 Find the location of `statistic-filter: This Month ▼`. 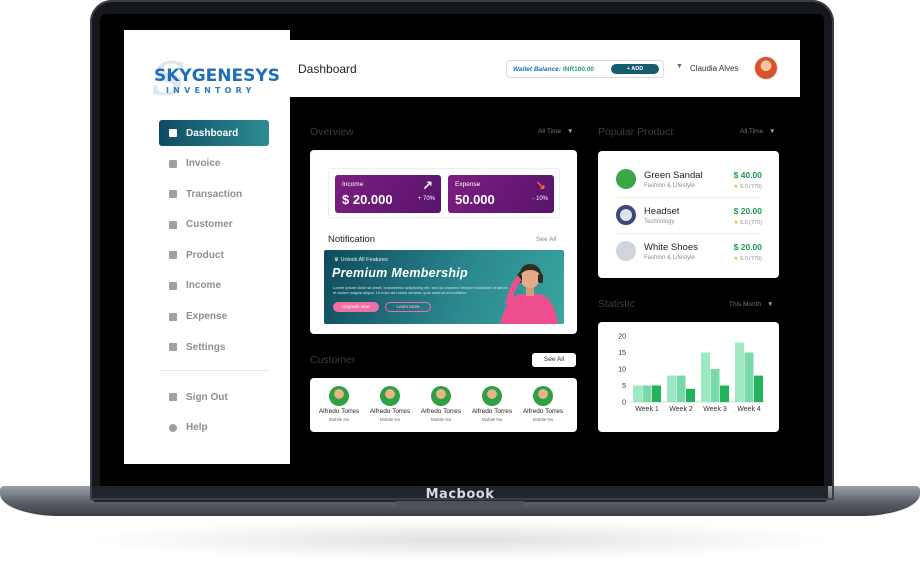

statistic-filter: This Month ▼ is located at coordinates (751, 304).